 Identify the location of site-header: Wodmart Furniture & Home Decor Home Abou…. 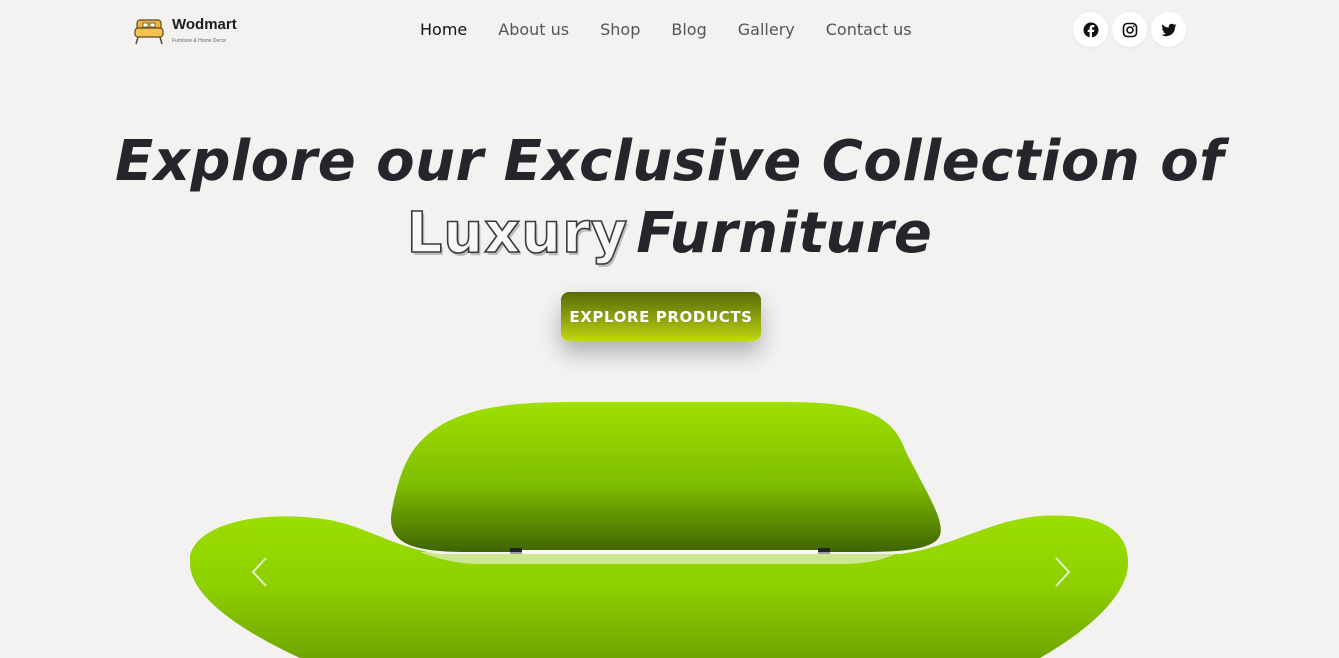
(669, 30).